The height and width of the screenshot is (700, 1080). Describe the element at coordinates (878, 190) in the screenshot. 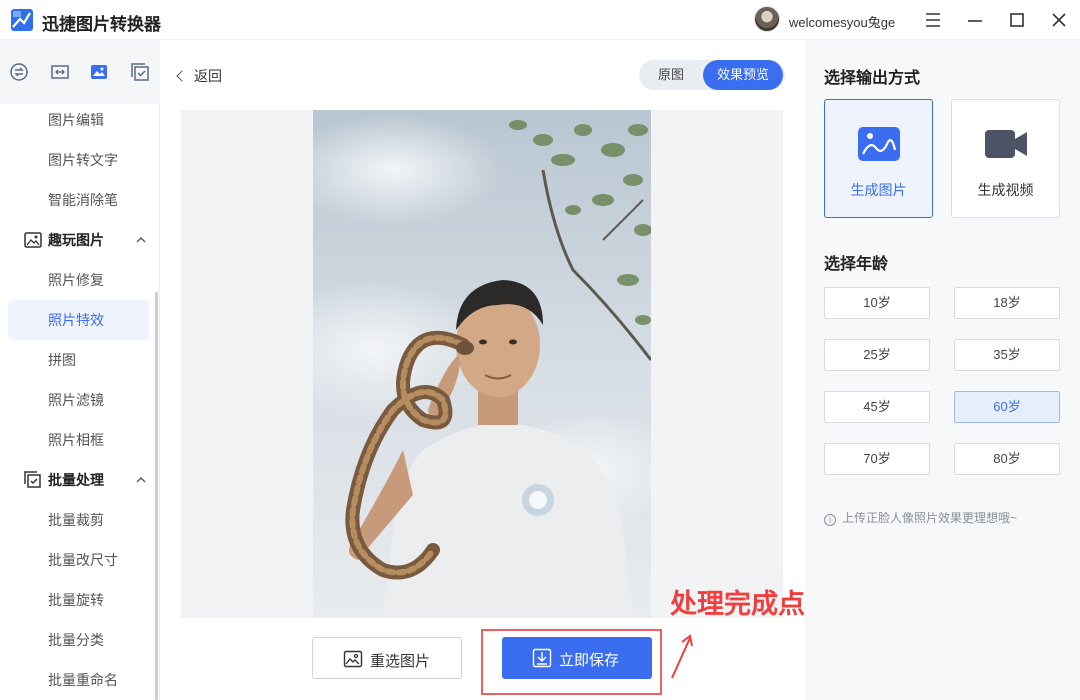

I see `output-image-label: 生成图片` at that location.